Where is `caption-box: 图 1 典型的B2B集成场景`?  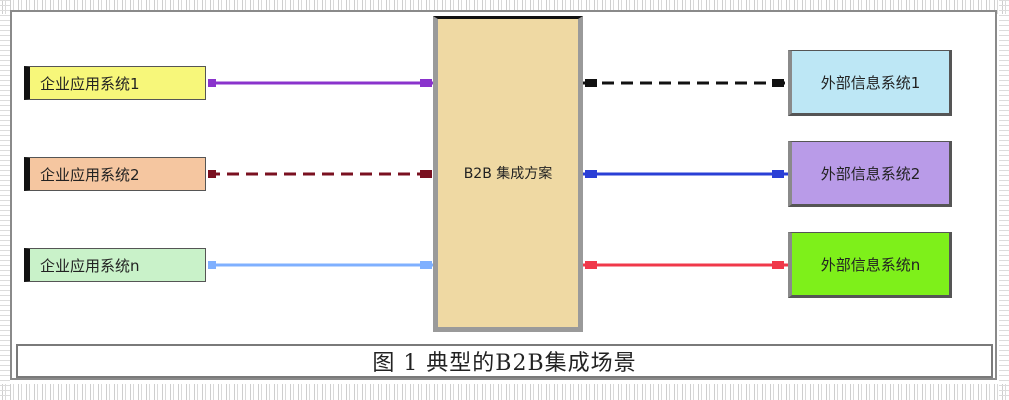
caption-box: 图 1 典型的B2B集成场景 is located at coordinates (504, 361).